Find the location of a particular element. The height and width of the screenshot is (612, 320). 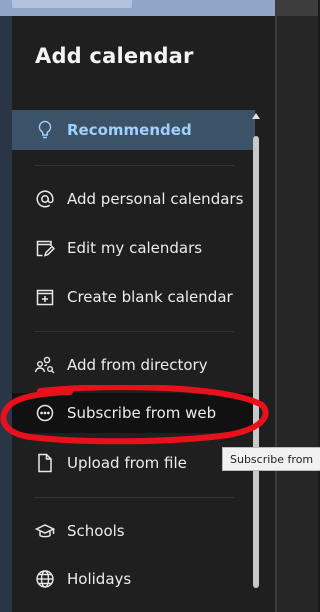

at-sign-icon is located at coordinates (45, 199).